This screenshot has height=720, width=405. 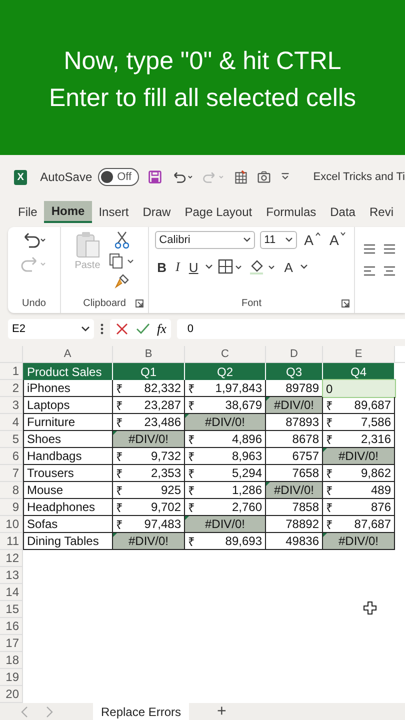 What do you see at coordinates (102, 329) in the screenshot?
I see `more-options-icon` at bounding box center [102, 329].